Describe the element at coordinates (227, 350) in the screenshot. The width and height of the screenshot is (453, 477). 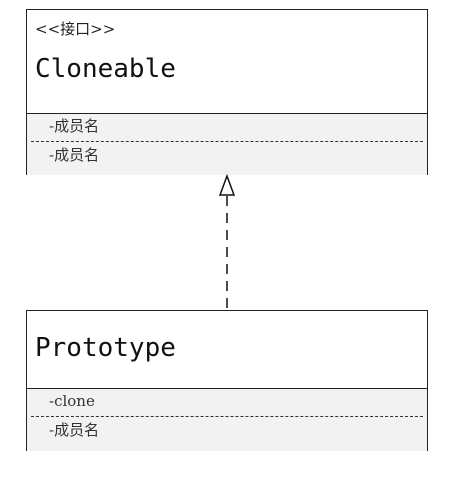
I see `class-name-box: Prototype` at that location.